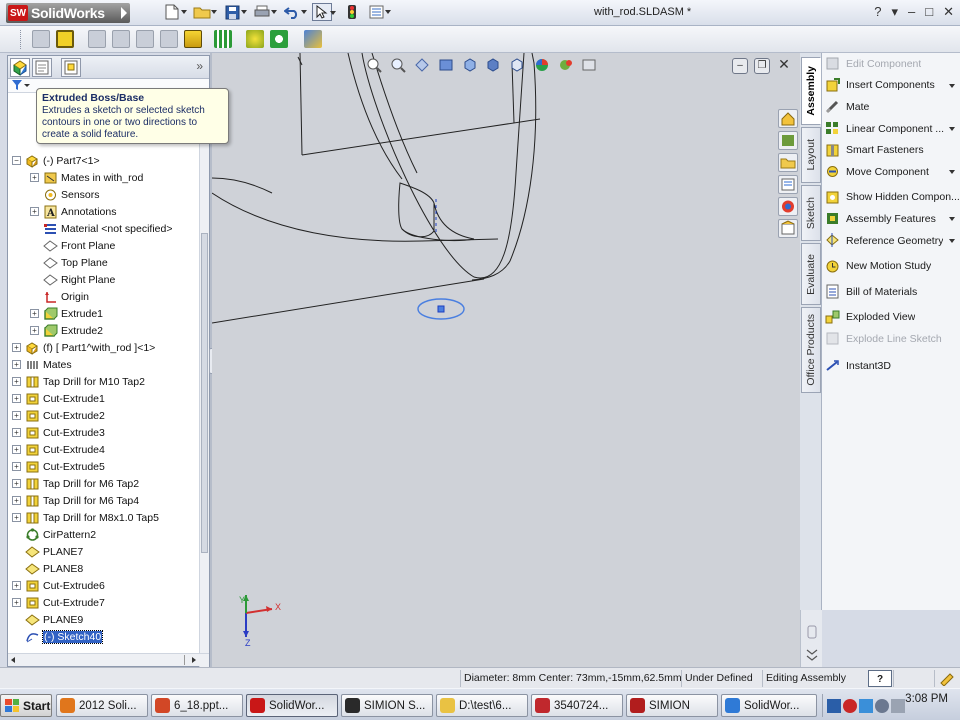 This screenshot has width=960, height=720. I want to click on pattern-tool-button, so click(223, 39).